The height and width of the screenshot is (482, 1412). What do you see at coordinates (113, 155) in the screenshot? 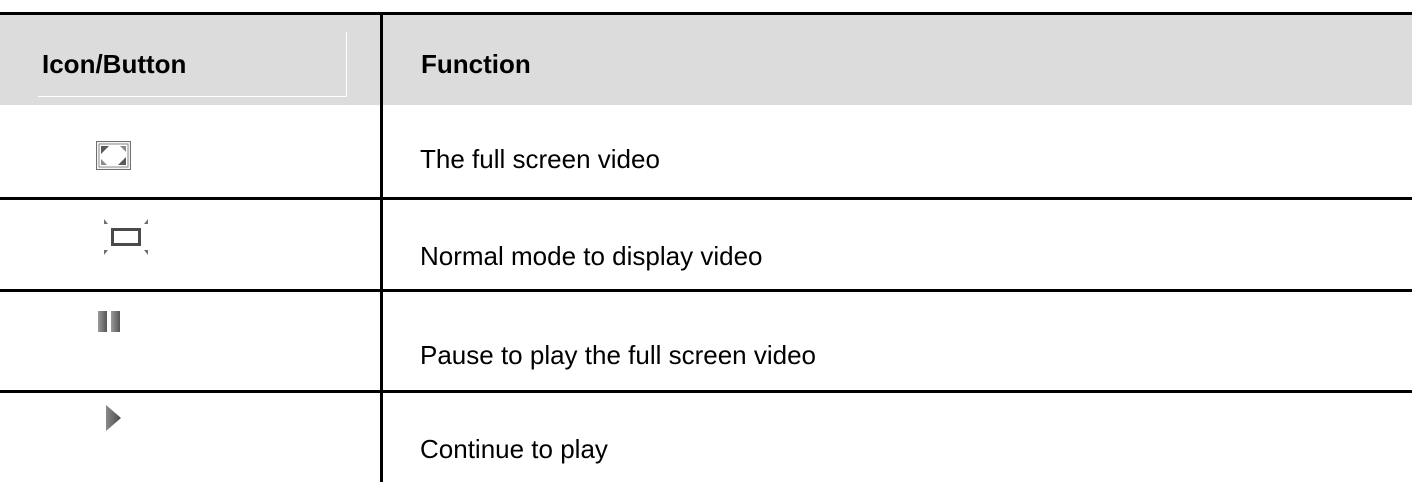
I see `fullscreen-icon` at bounding box center [113, 155].